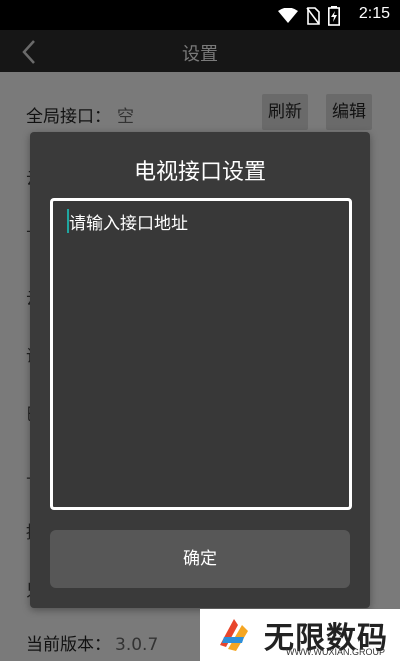  What do you see at coordinates (200, 15) in the screenshot?
I see `status-bar: 2:15` at bounding box center [200, 15].